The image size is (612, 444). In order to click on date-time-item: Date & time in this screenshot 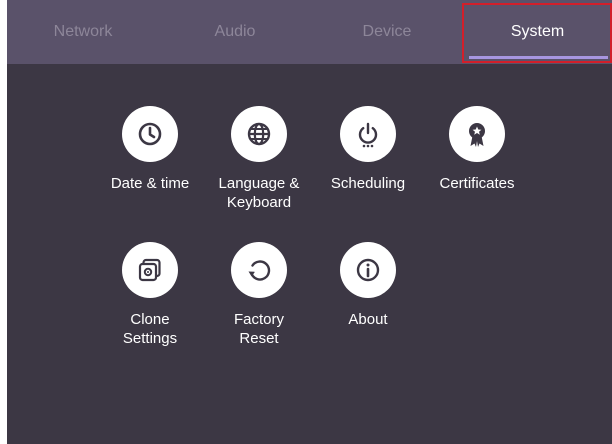, I will do `click(150, 149)`.